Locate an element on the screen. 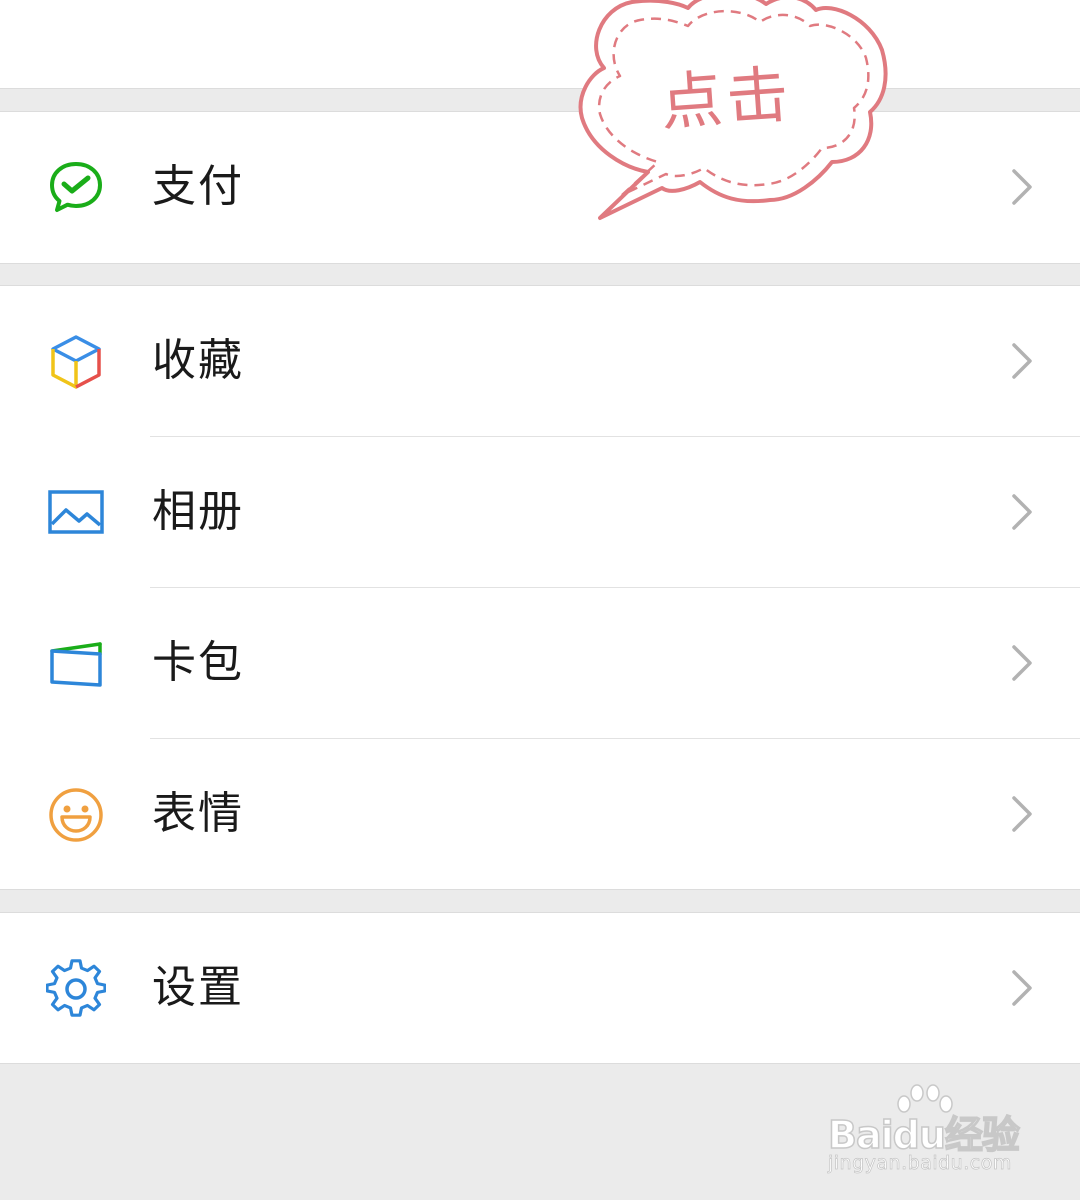  menu-item-album: 相册 is located at coordinates (540, 512).